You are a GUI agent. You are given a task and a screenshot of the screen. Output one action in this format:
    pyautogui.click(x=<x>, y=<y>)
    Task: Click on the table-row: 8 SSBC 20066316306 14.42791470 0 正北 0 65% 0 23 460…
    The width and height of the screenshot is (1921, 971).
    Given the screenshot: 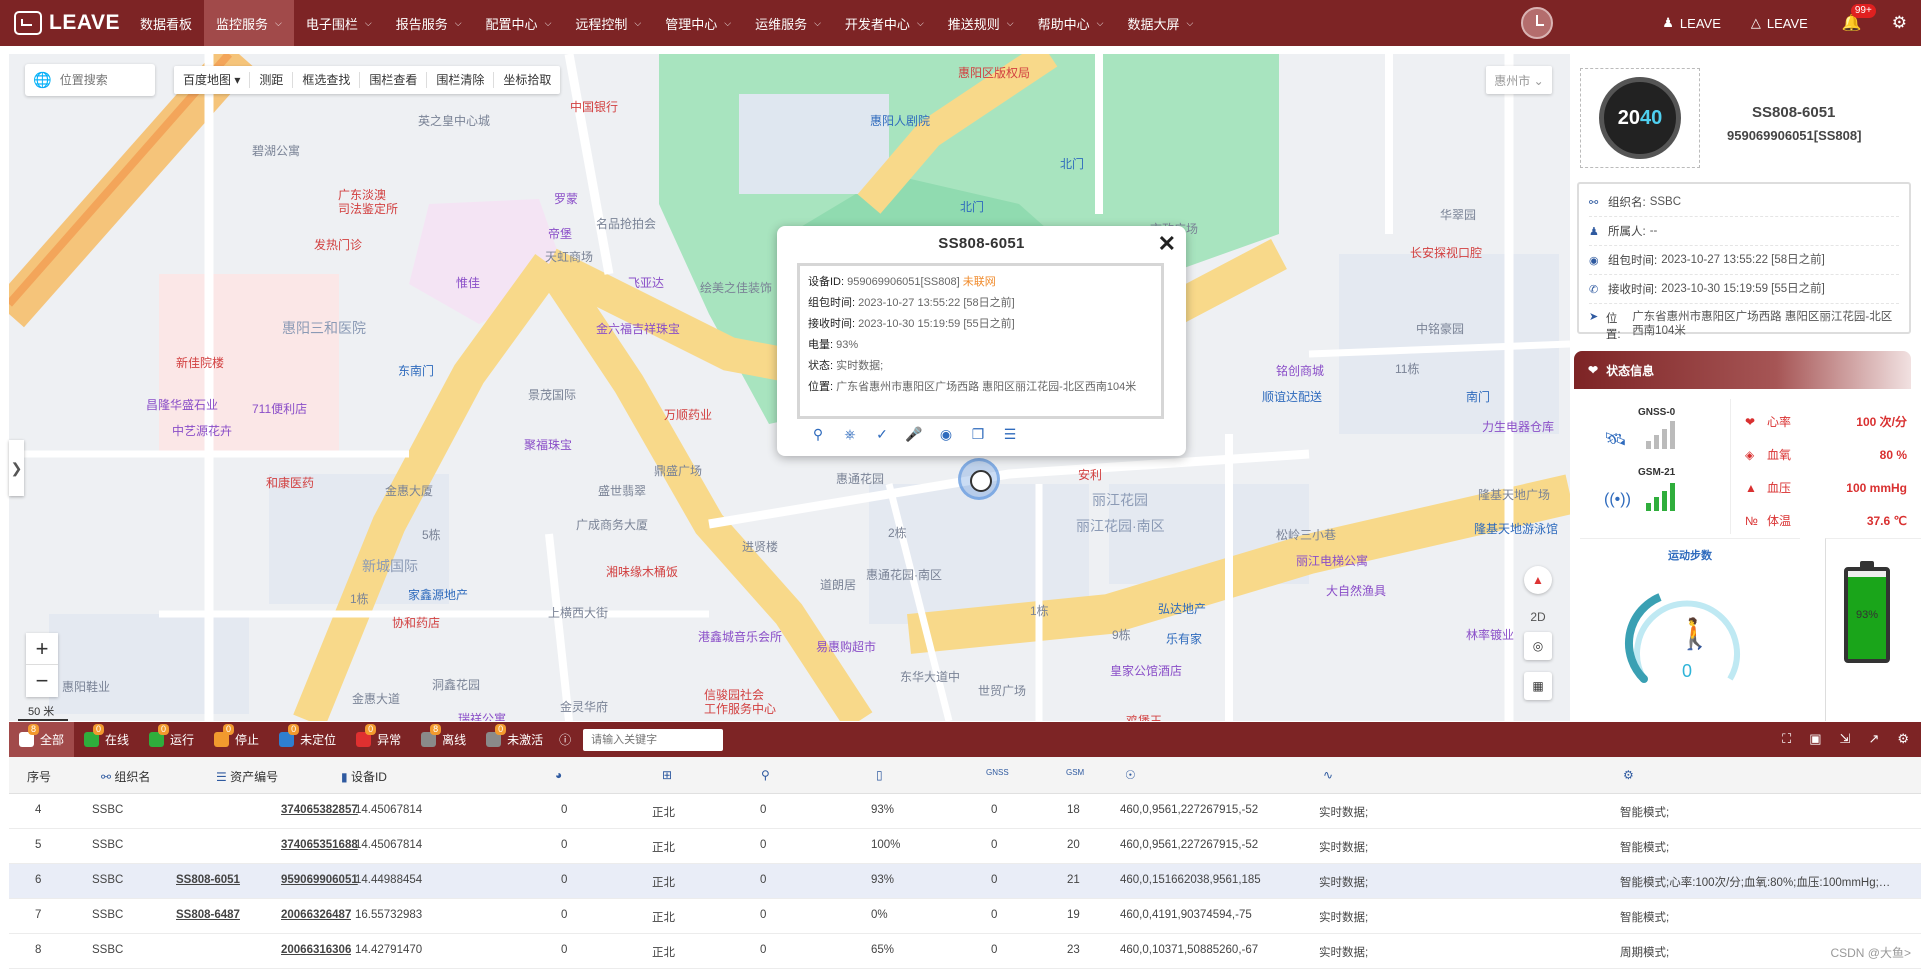 What is the action you would take?
    pyautogui.click(x=965, y=951)
    